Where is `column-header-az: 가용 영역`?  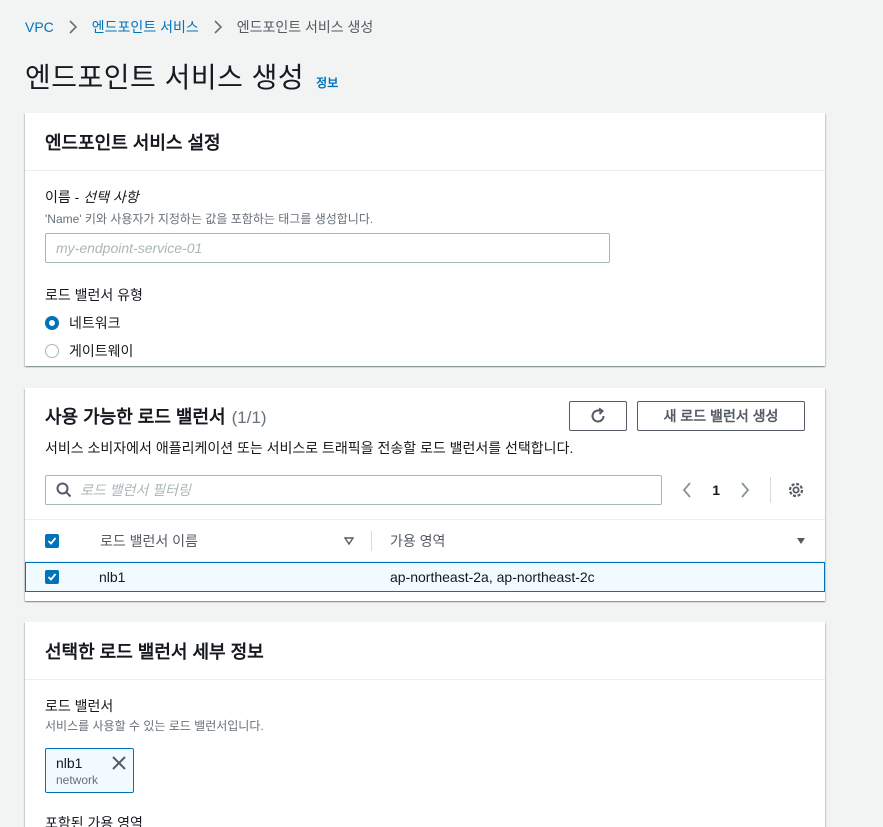 column-header-az: 가용 영역 is located at coordinates (598, 541).